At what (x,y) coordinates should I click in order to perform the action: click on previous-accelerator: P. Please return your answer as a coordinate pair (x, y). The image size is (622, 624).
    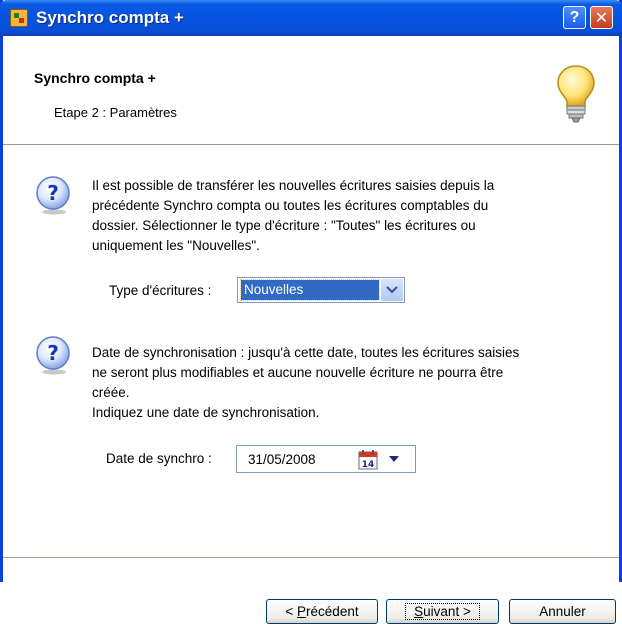
    Looking at the image, I should click on (302, 611).